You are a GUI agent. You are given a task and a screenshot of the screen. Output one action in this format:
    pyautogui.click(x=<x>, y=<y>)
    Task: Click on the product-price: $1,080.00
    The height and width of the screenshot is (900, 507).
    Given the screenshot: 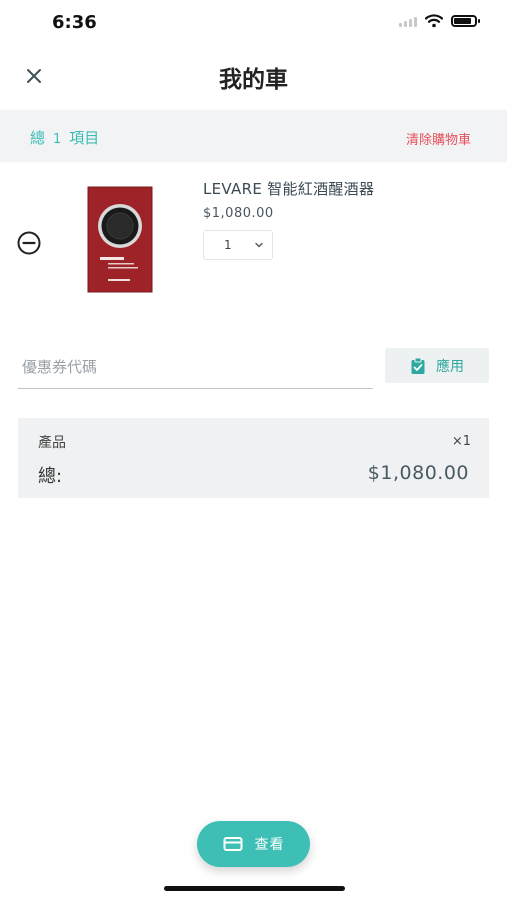 What is the action you would take?
    pyautogui.click(x=238, y=213)
    